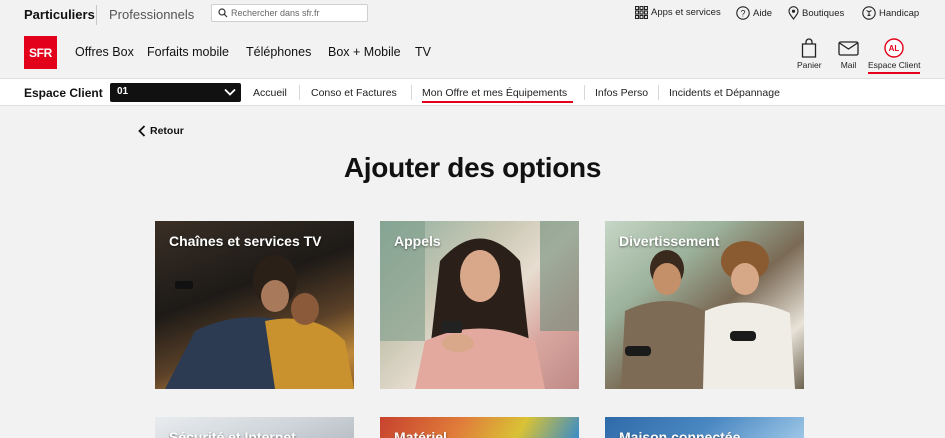 The height and width of the screenshot is (438, 945). I want to click on panier-button: Panier, so click(809, 54).